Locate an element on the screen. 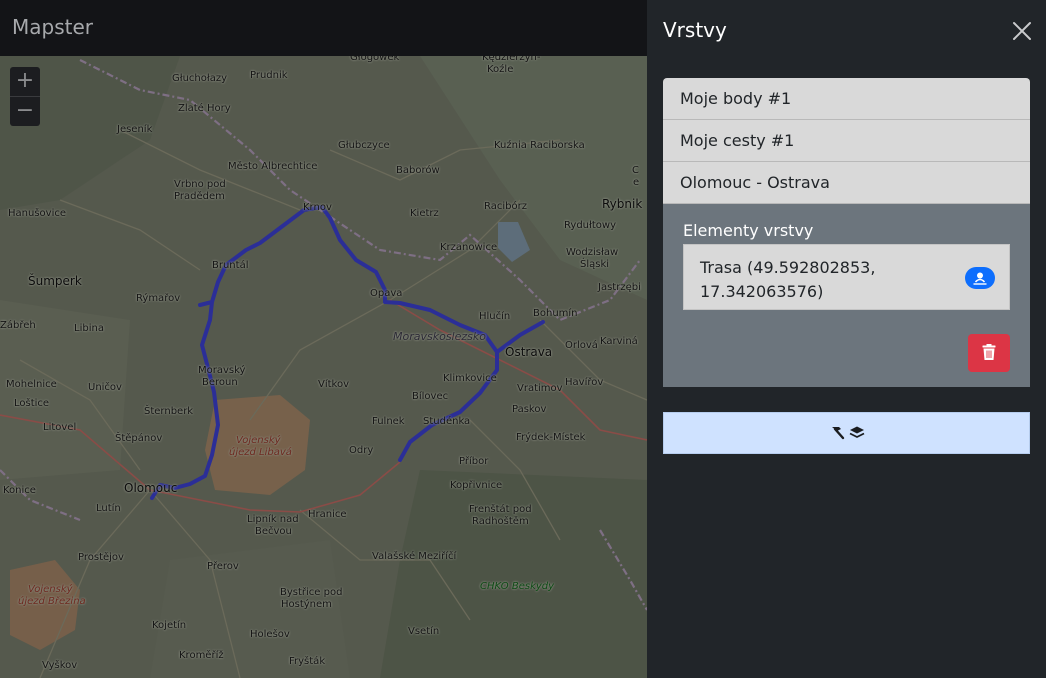 The height and width of the screenshot is (678, 1046). map-label-konice: Konice is located at coordinates (19, 490).